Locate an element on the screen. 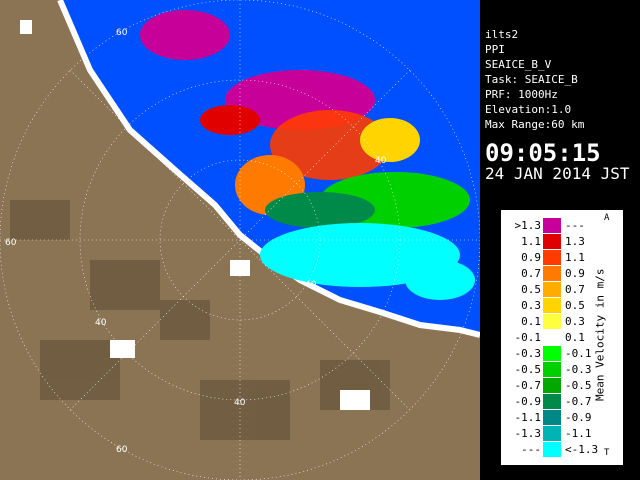  info-station: ilts2 is located at coordinates (502, 34).